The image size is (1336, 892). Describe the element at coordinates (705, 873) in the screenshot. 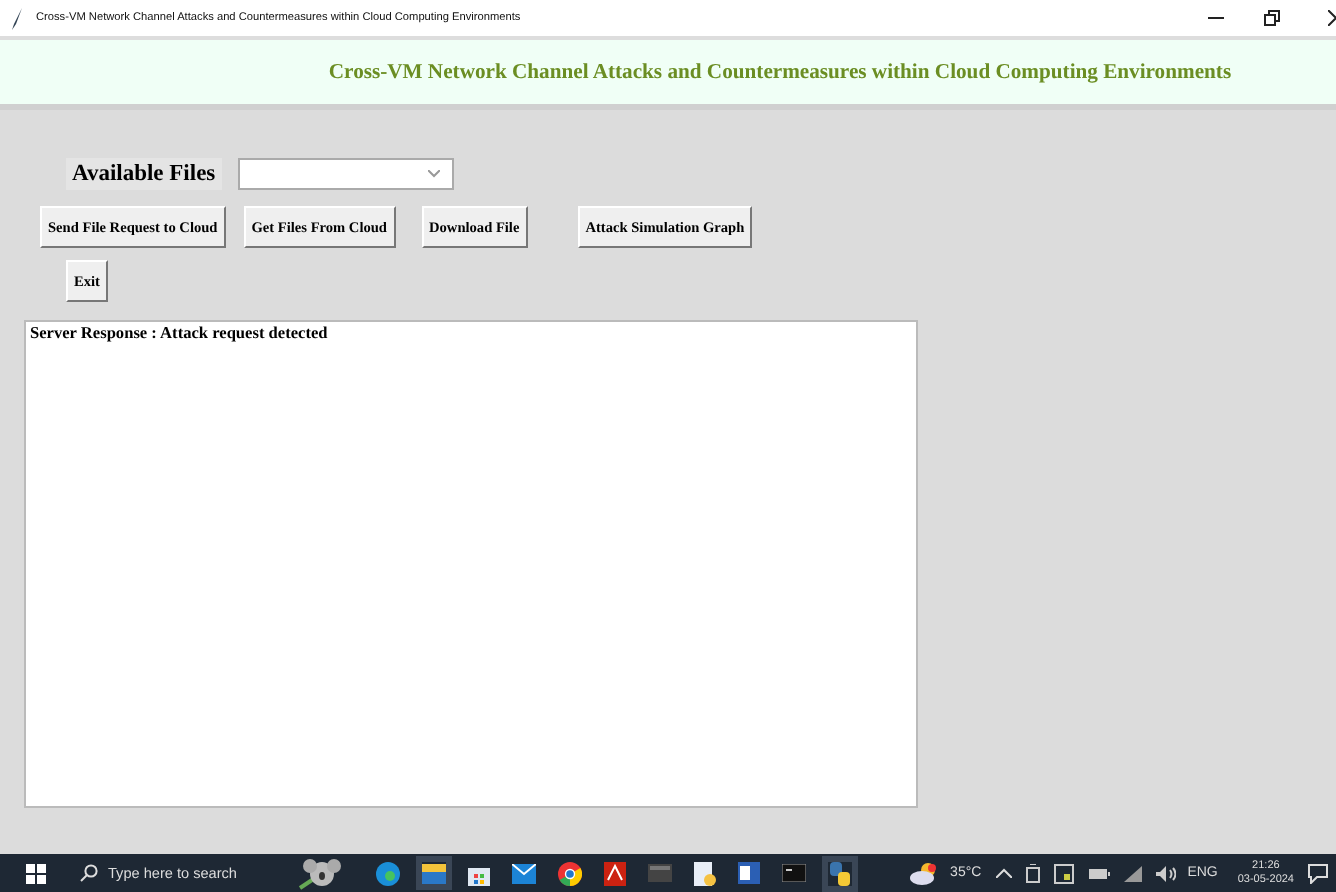

I see `document-icon` at that location.